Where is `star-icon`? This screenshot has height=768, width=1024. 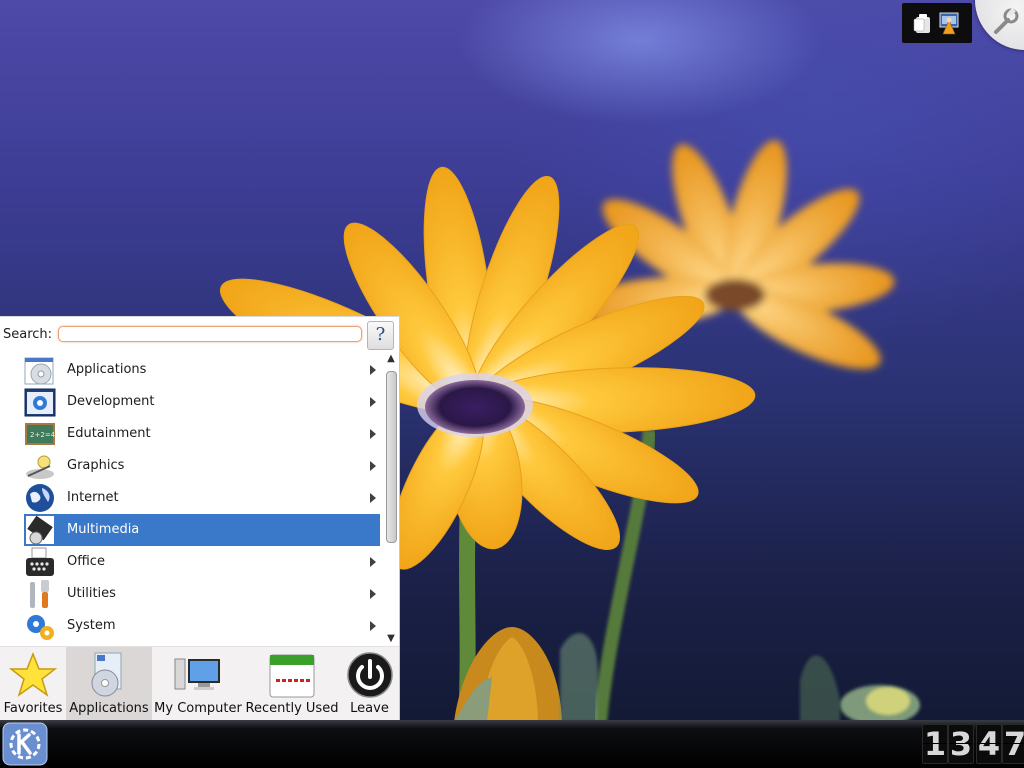
star-icon is located at coordinates (33, 674).